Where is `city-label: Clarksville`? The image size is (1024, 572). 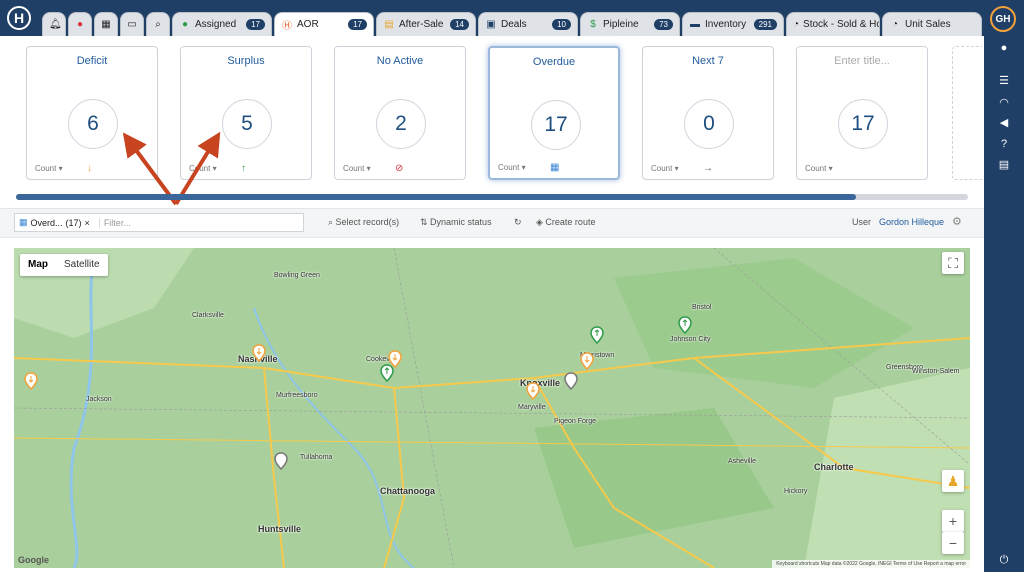
city-label: Clarksville is located at coordinates (208, 315).